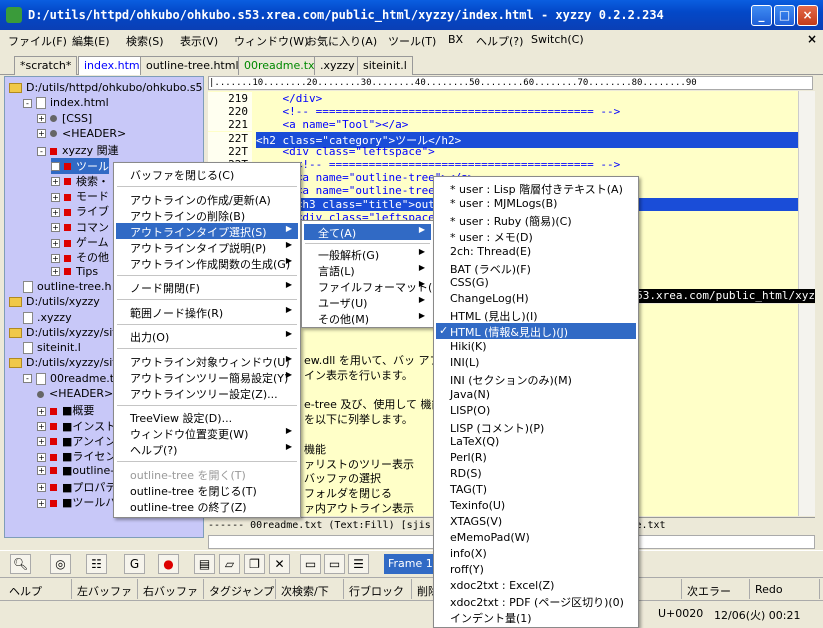 The image size is (823, 628). I want to click on function-key: ヘルプ, so click(38, 589).